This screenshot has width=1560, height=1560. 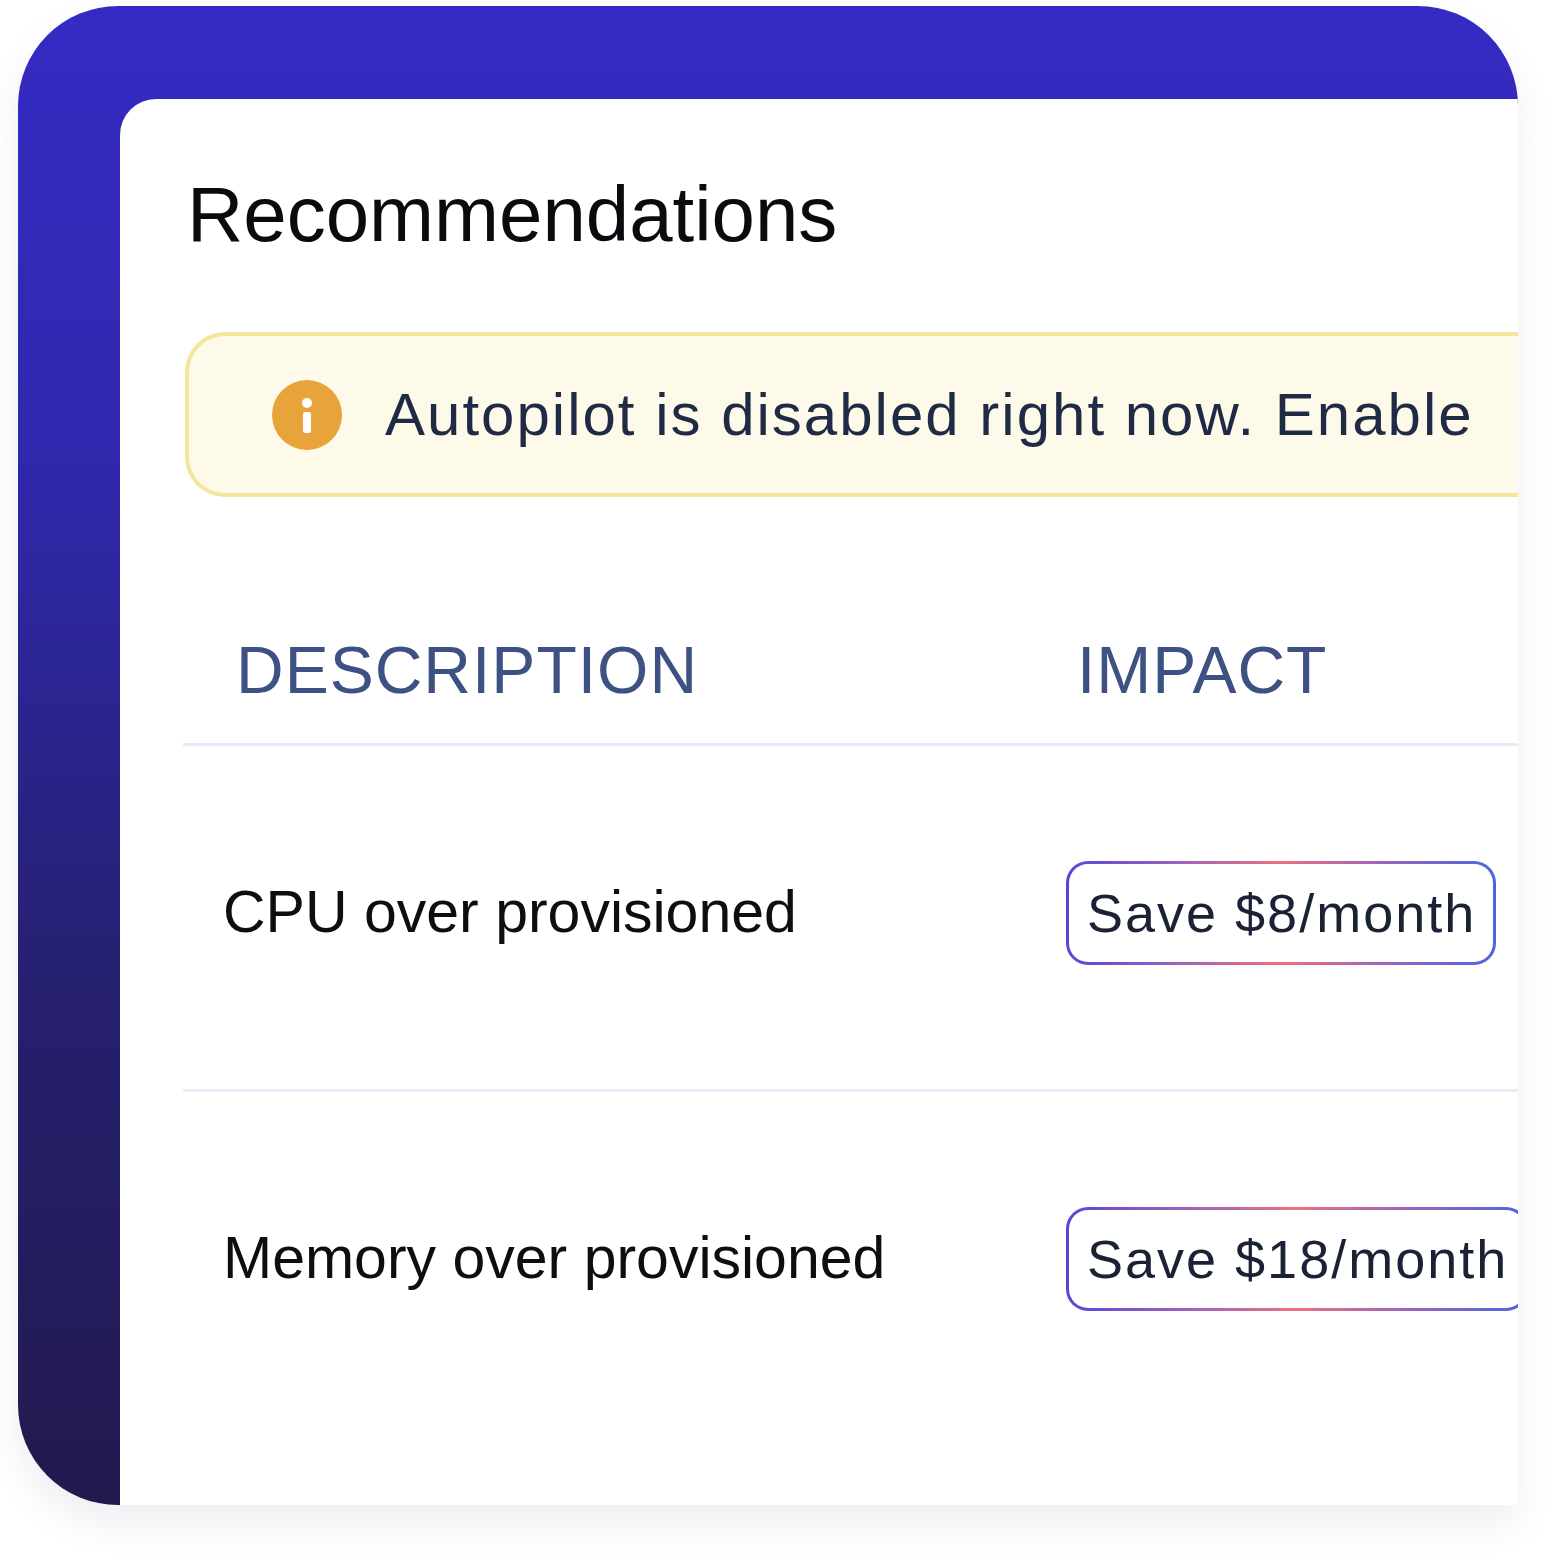 What do you see at coordinates (467, 670) in the screenshot?
I see `column-header: DESCRIPTION` at bounding box center [467, 670].